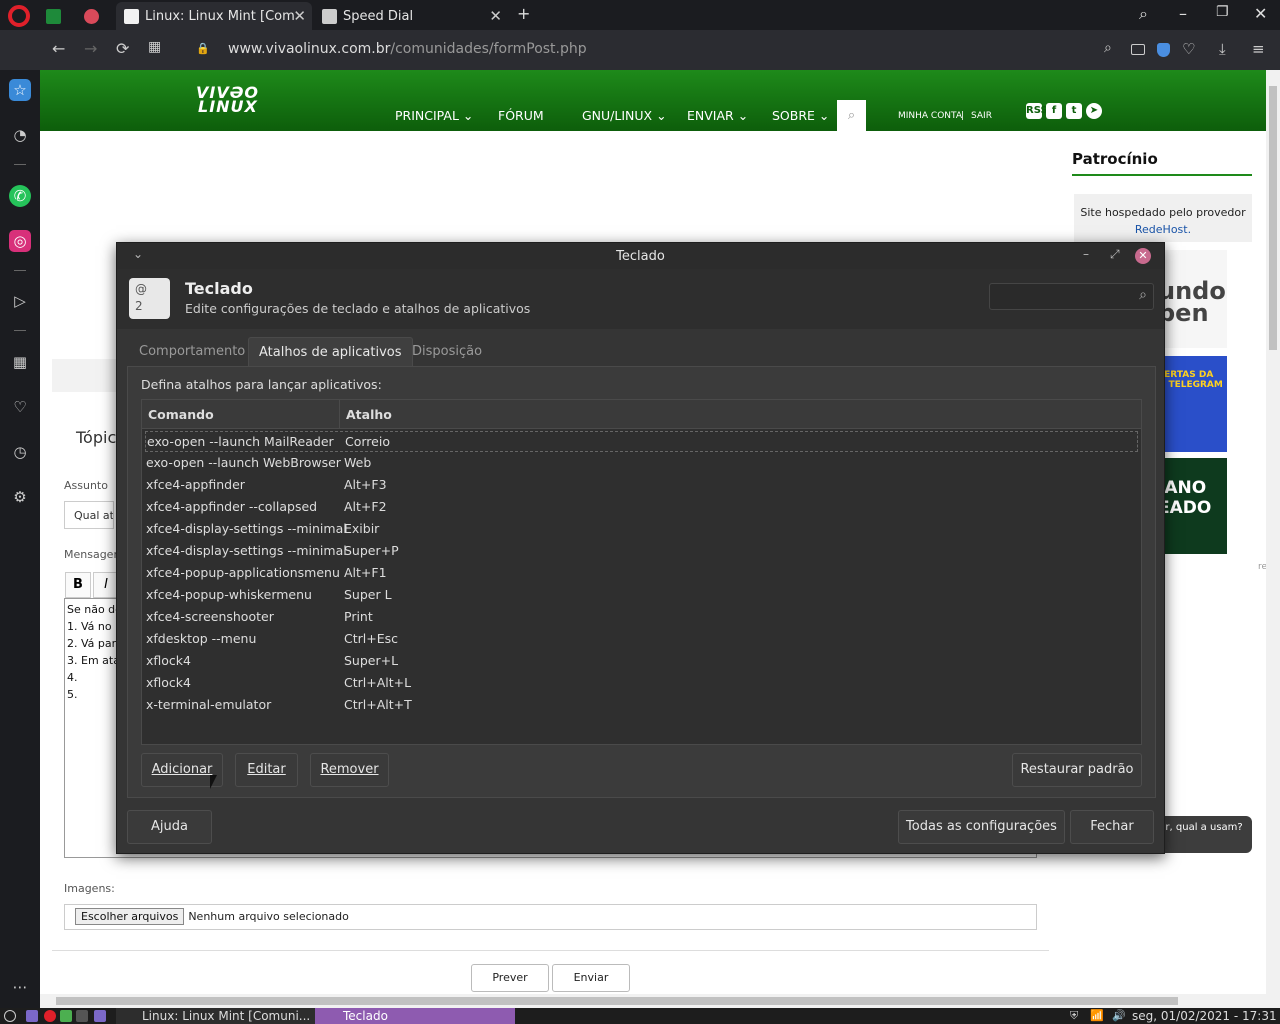  What do you see at coordinates (1262, 567) in the screenshot?
I see `ad-more-link: re` at bounding box center [1262, 567].